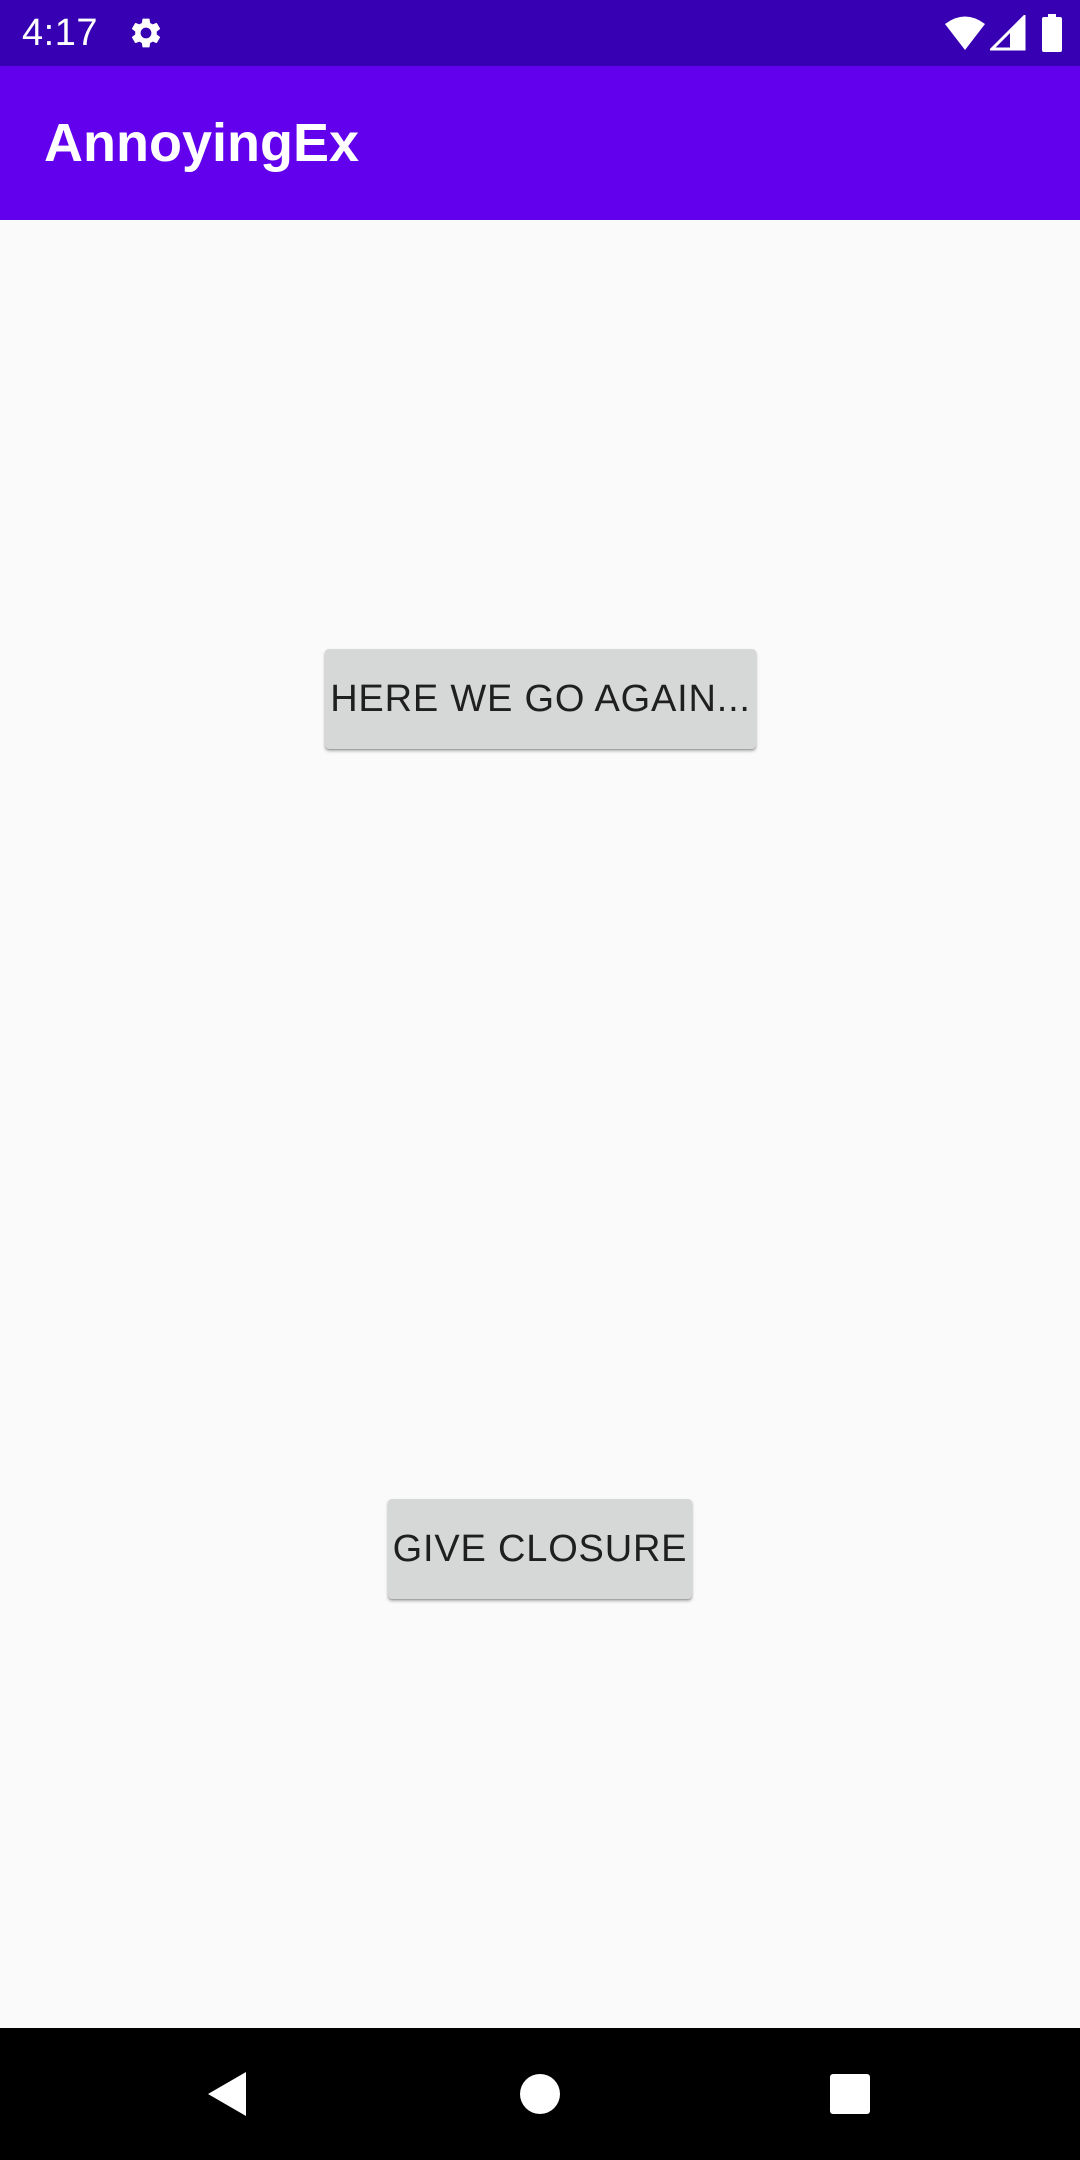 The width and height of the screenshot is (1080, 2160). I want to click on settings-gear-icon, so click(146, 33).